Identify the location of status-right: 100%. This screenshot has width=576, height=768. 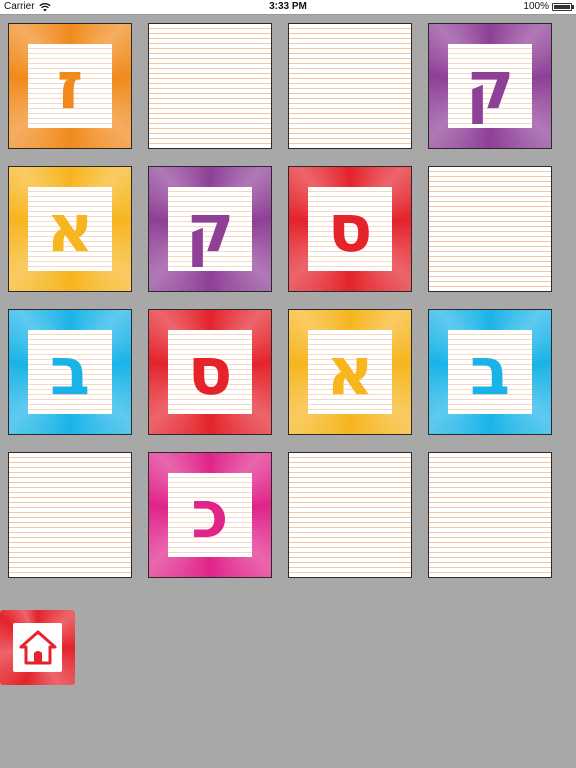
(548, 6).